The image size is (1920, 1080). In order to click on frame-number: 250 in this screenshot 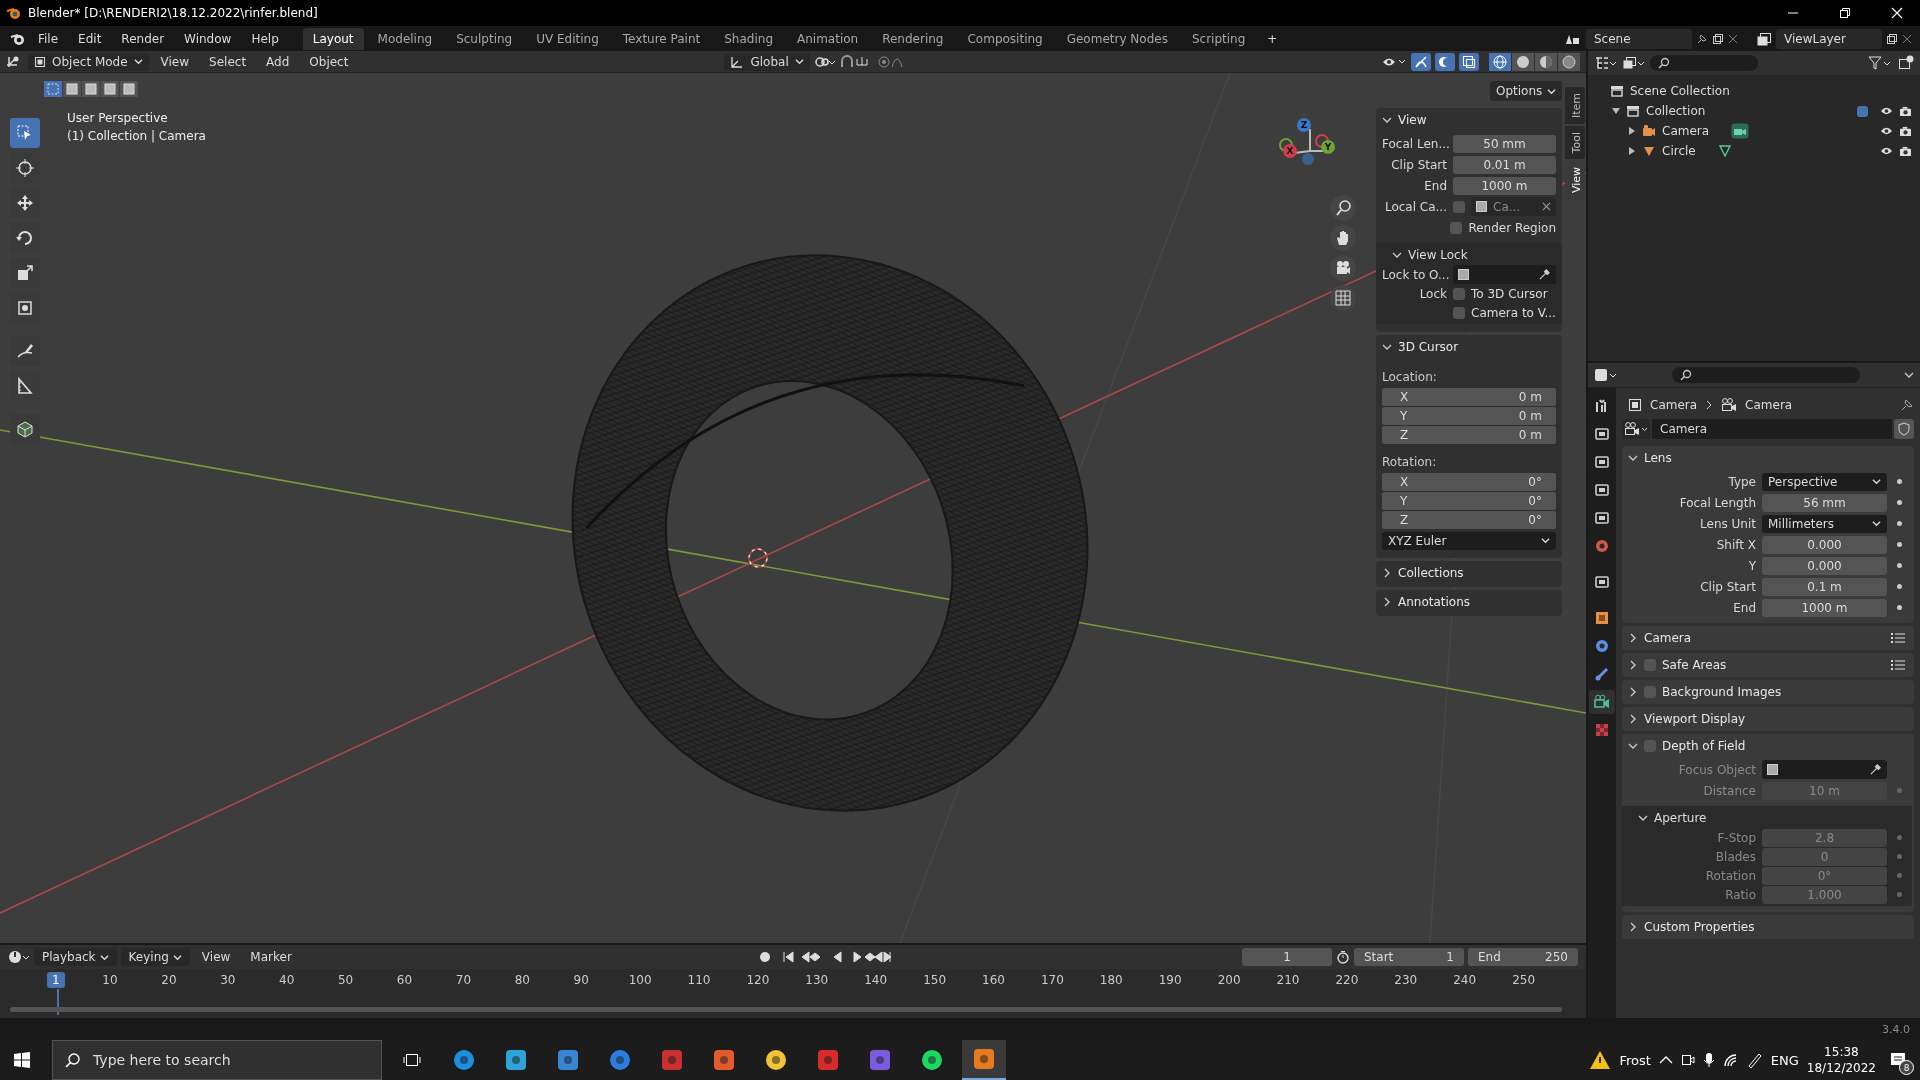, I will do `click(1524, 980)`.